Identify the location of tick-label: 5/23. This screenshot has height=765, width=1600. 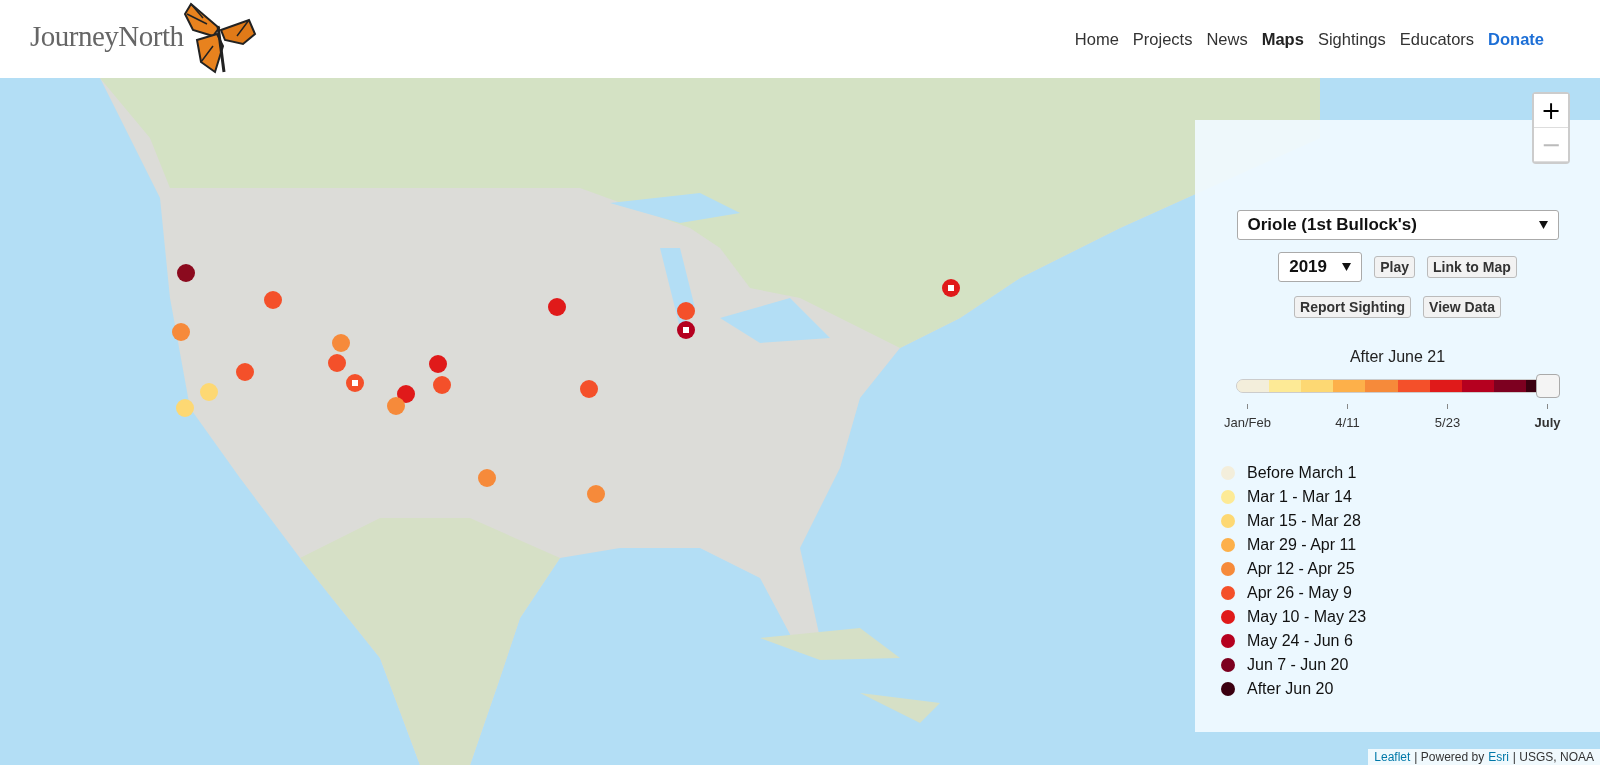
(1447, 422).